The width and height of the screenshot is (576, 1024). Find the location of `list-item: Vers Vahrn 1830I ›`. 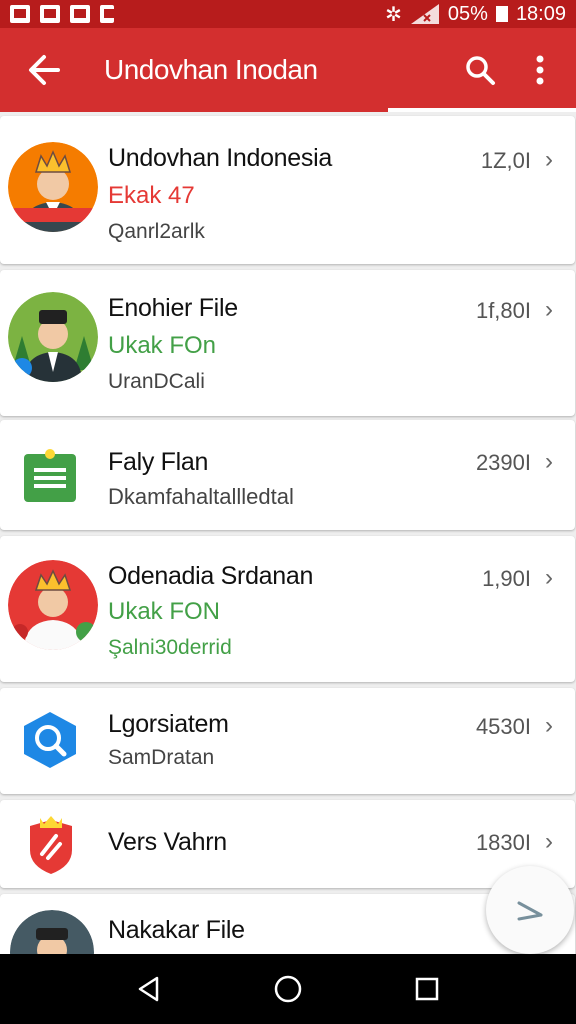

list-item: Vers Vahrn 1830I › is located at coordinates (287, 844).